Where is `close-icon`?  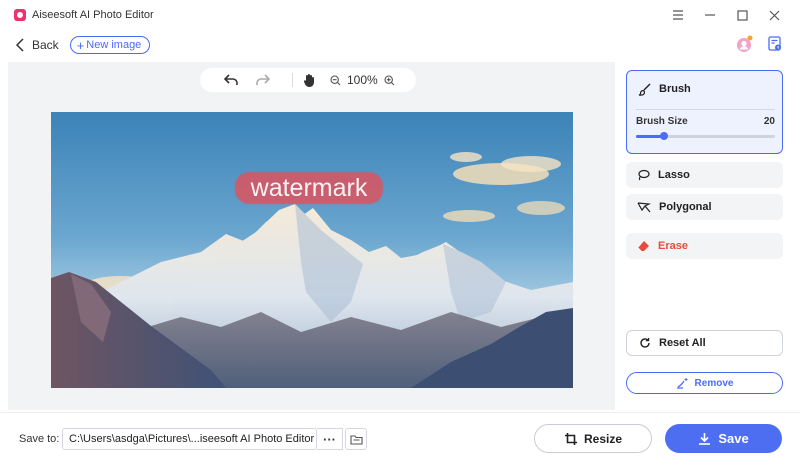
close-icon is located at coordinates (774, 15).